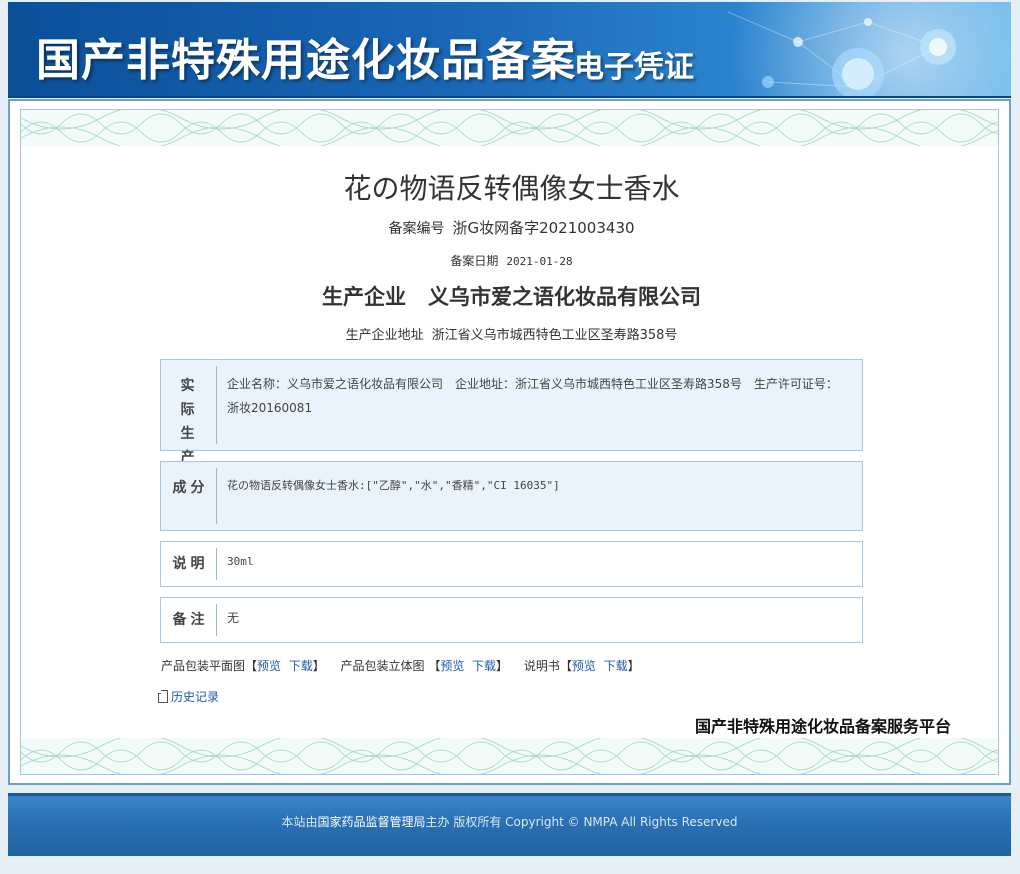 Image resolution: width=1020 pixels, height=874 pixels. I want to click on record-date-line: 备案日期 2021-01-28, so click(511, 260).